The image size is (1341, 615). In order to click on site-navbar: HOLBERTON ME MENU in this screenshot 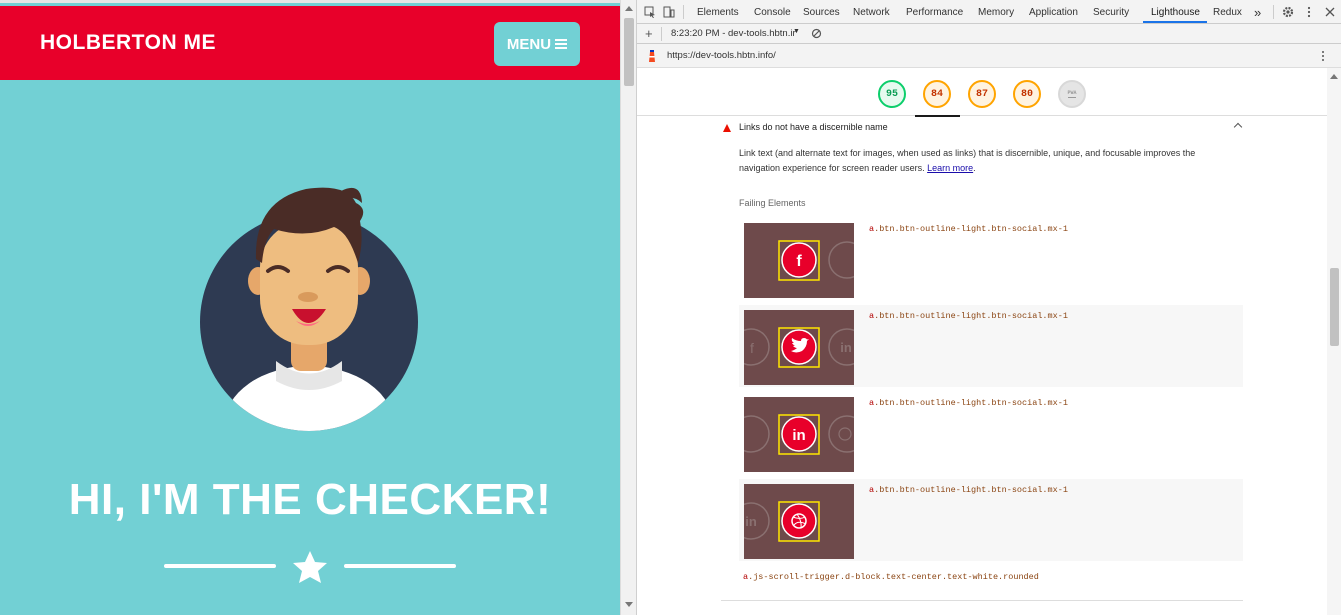, I will do `click(310, 43)`.